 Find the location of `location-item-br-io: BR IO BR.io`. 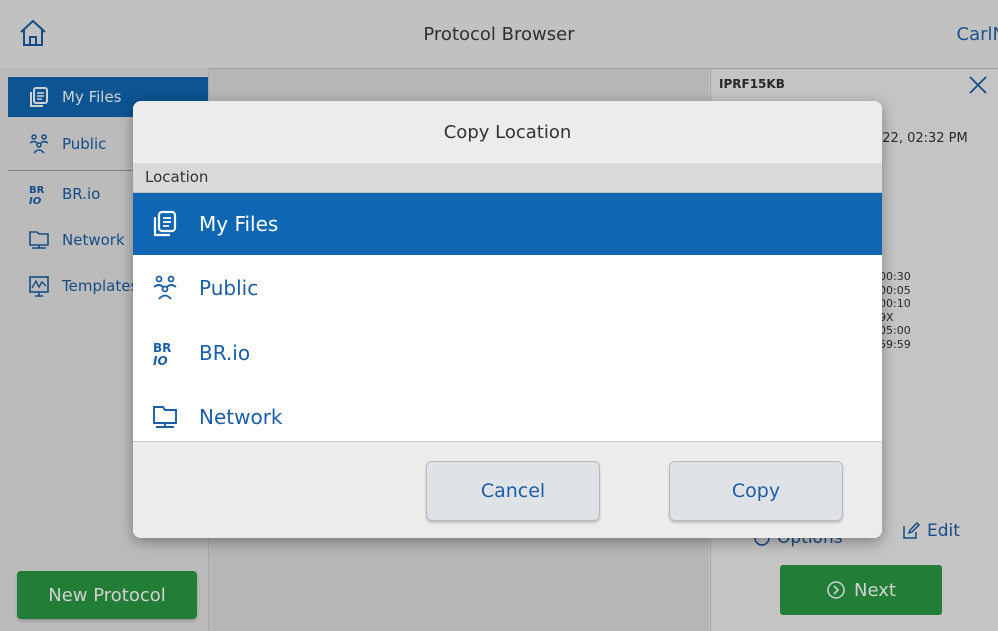

location-item-br-io: BR IO BR.io is located at coordinates (507, 353).